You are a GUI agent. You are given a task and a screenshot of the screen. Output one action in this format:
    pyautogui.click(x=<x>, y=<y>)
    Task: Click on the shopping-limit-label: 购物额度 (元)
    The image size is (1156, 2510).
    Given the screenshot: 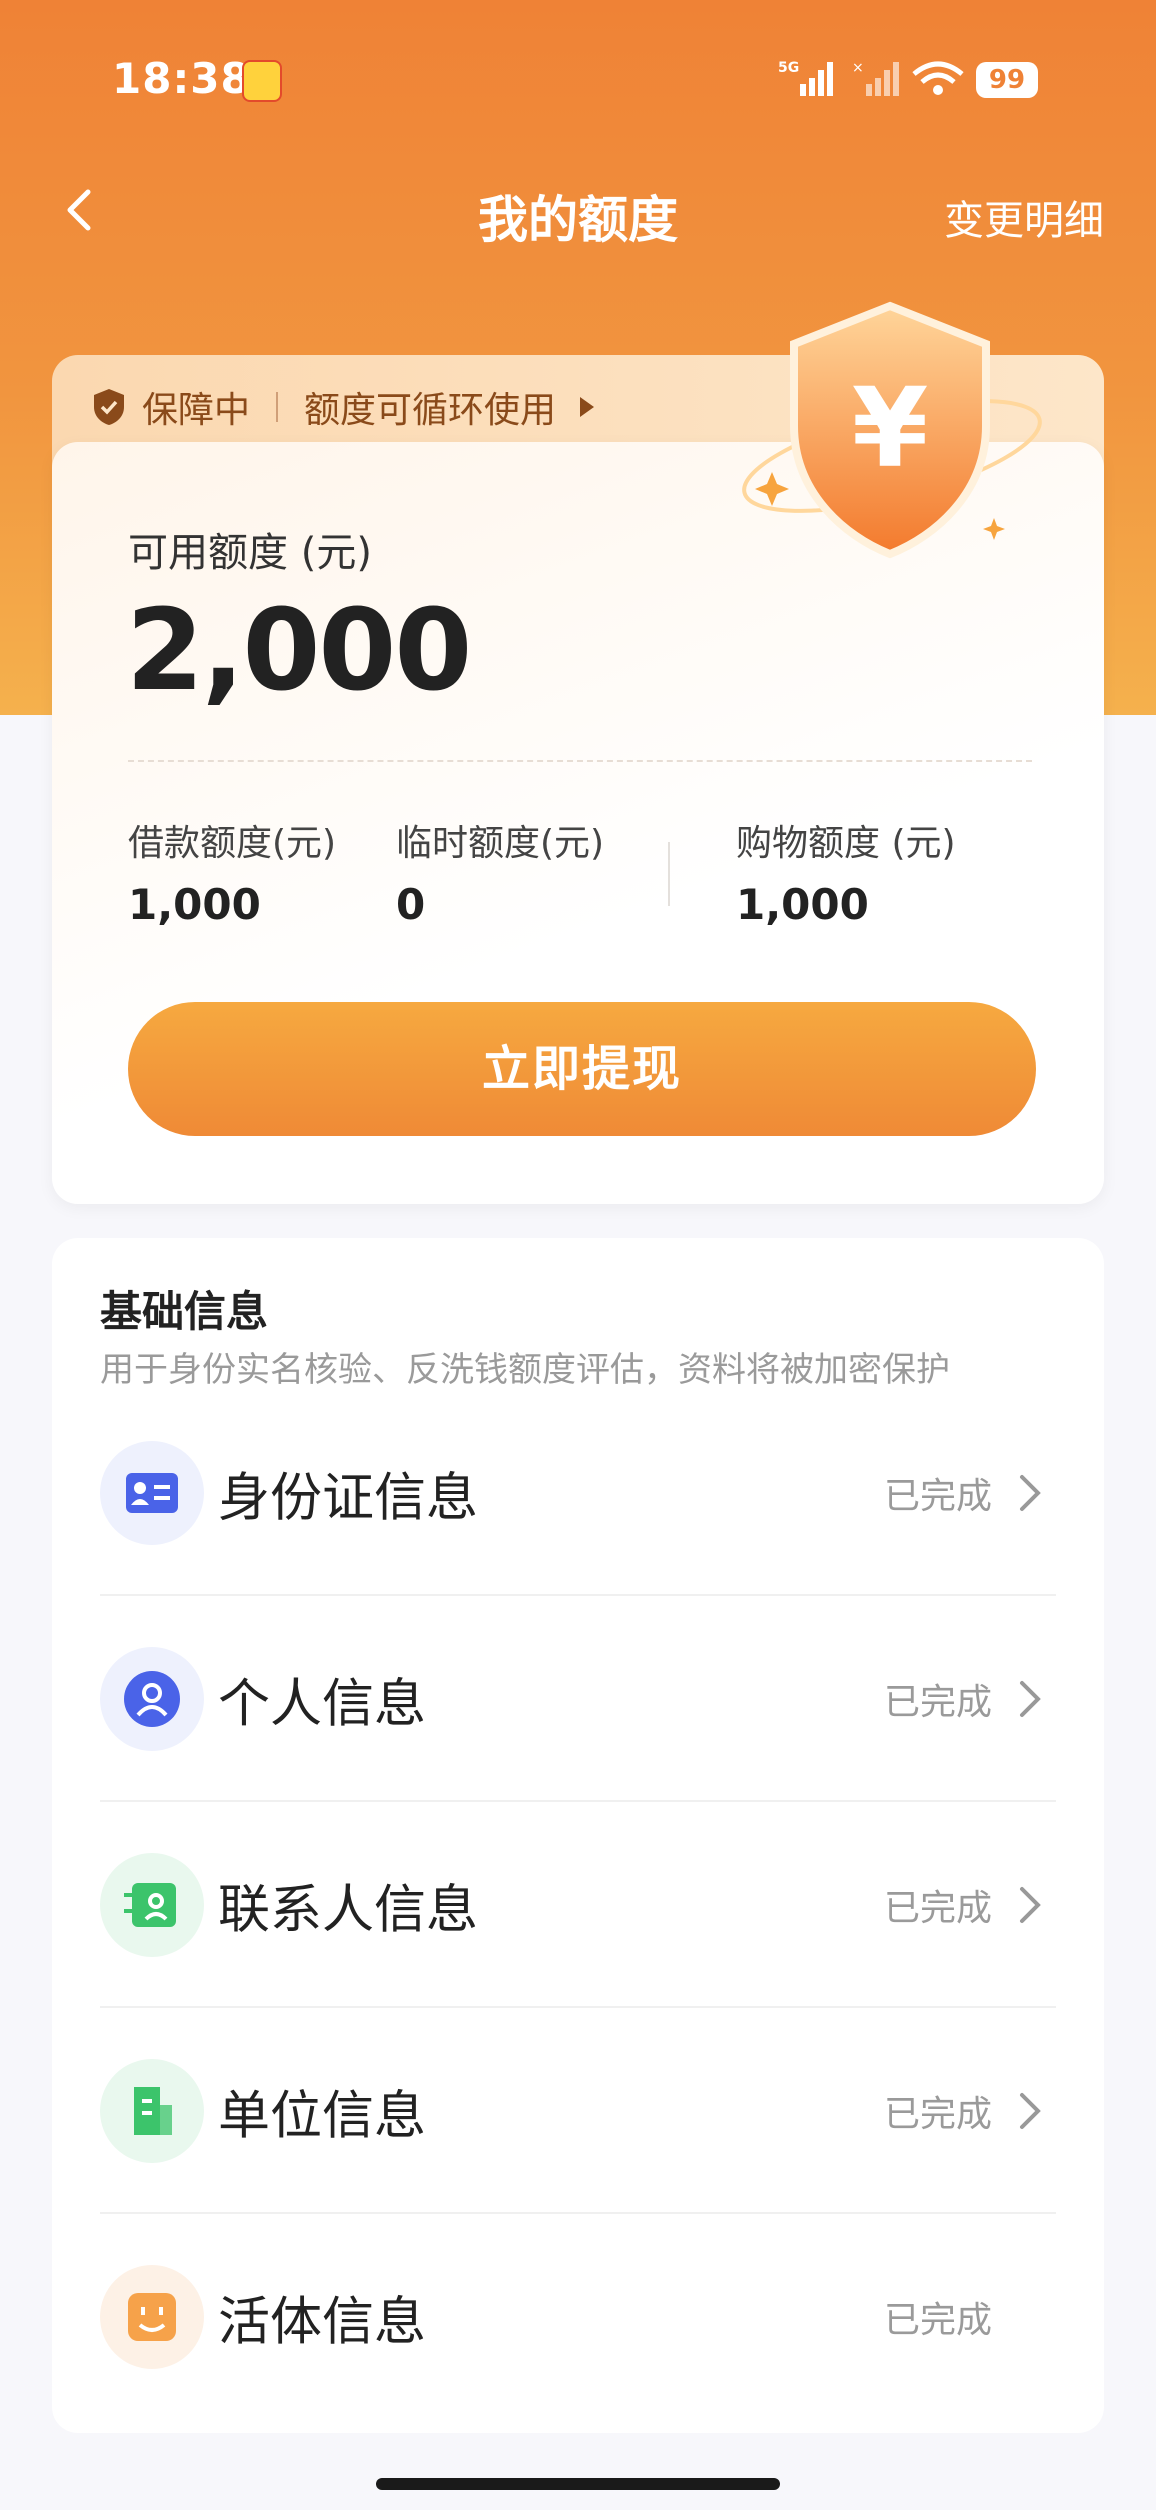 What is the action you would take?
    pyautogui.click(x=846, y=843)
    